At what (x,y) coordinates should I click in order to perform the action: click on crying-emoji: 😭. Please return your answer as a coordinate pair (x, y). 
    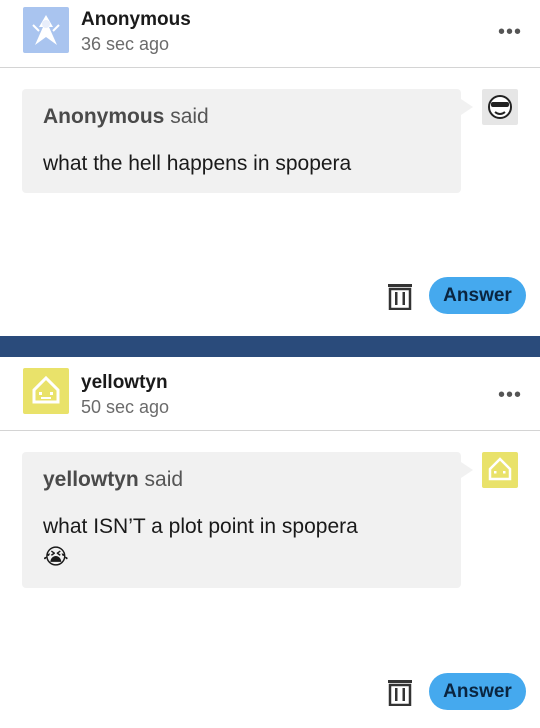
    Looking at the image, I should click on (56, 556).